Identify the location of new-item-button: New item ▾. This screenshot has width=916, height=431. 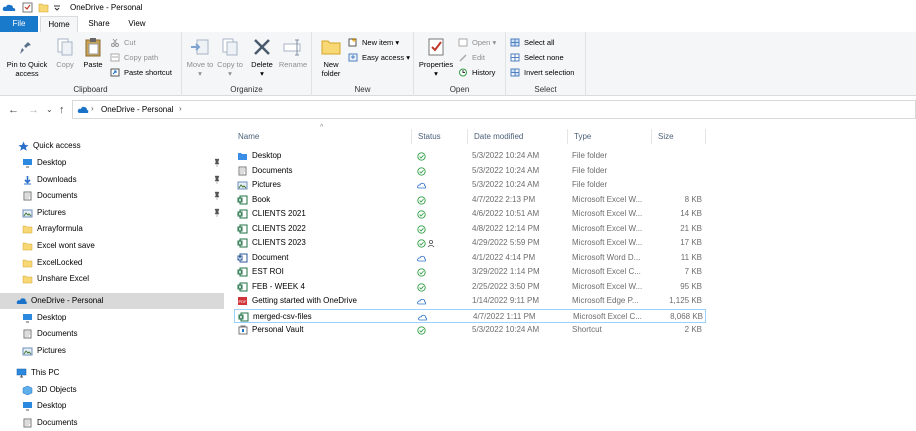
(373, 42).